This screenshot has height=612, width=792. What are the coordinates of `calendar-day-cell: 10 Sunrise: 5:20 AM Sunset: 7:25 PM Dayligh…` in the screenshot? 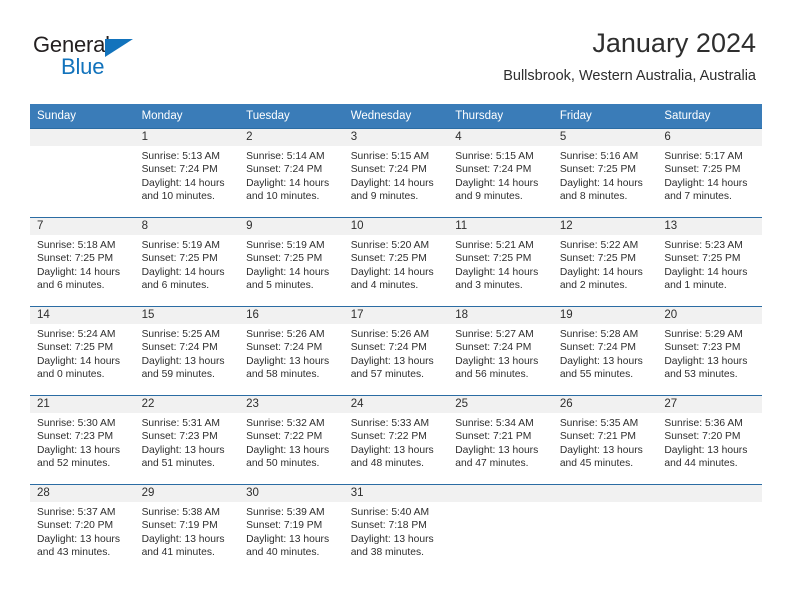 It's located at (396, 262).